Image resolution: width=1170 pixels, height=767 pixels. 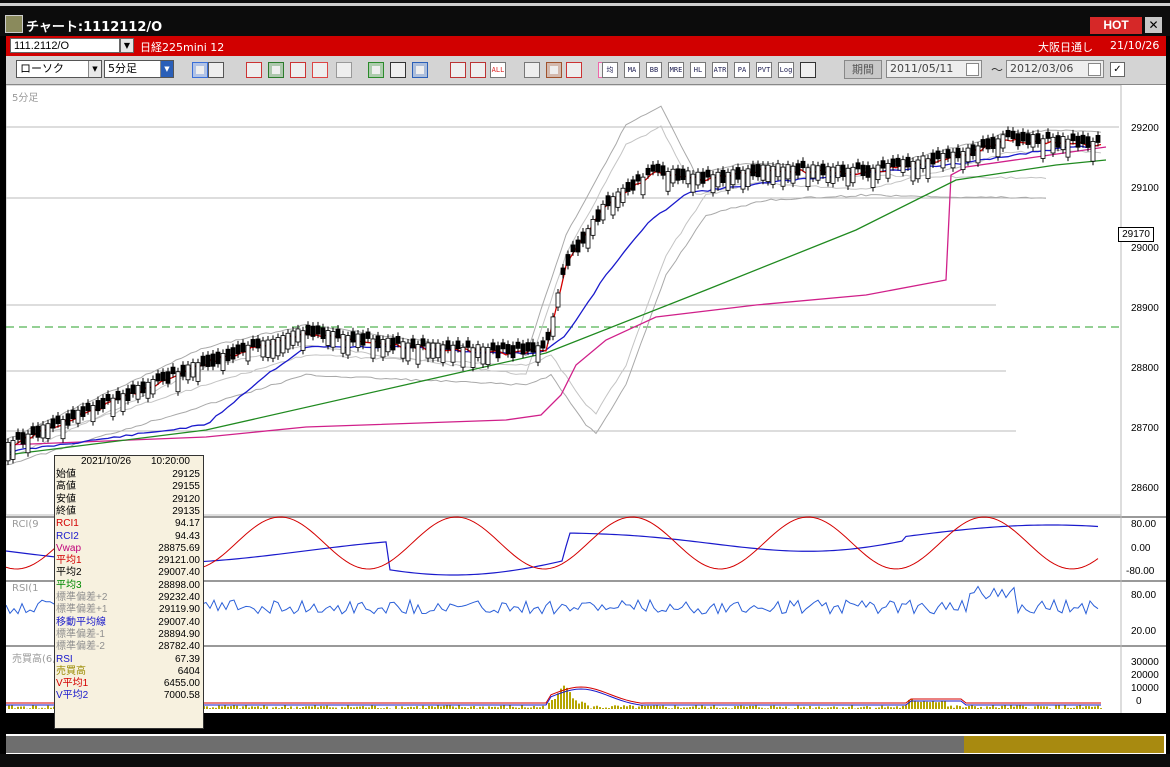 What do you see at coordinates (1055, 69) in the screenshot?
I see `date-to-field: 2012/03/06` at bounding box center [1055, 69].